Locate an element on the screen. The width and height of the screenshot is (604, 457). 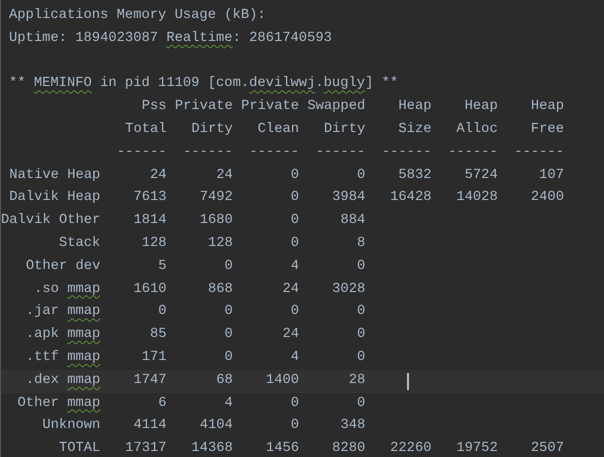
row-label: .so mmap is located at coordinates (67, 289).